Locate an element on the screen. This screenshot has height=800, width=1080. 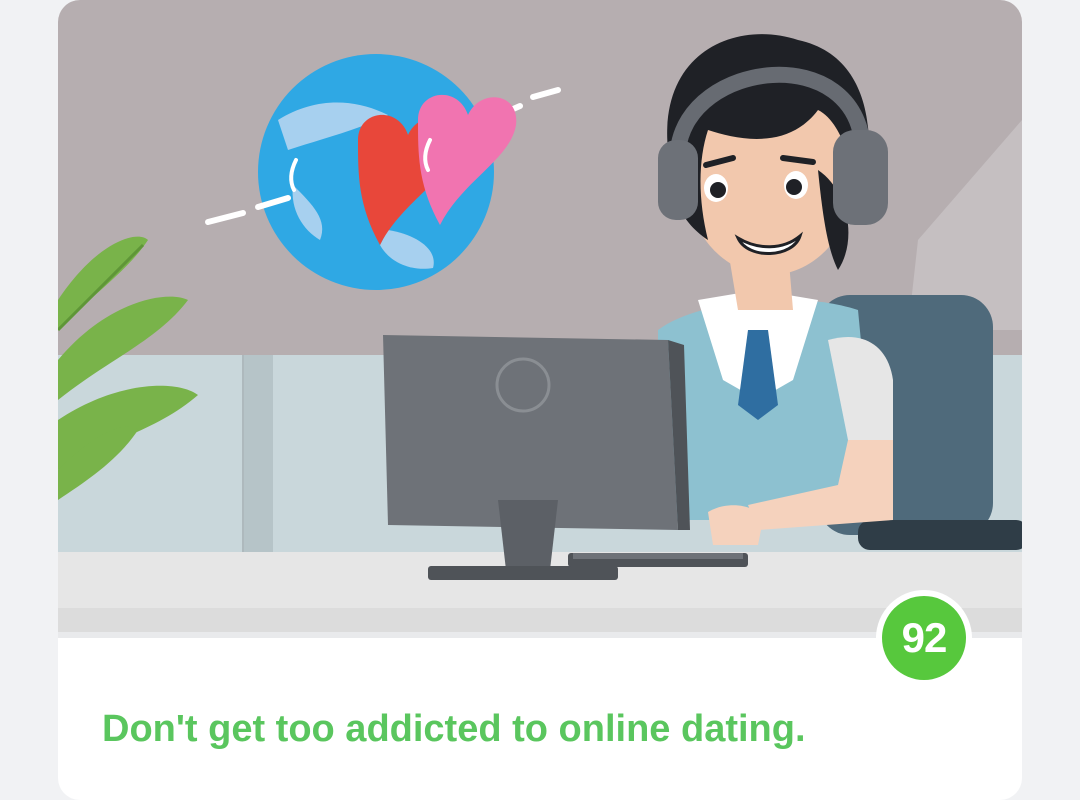
article-headline: Don't get too addicted to online dating. is located at coordinates (454, 729).